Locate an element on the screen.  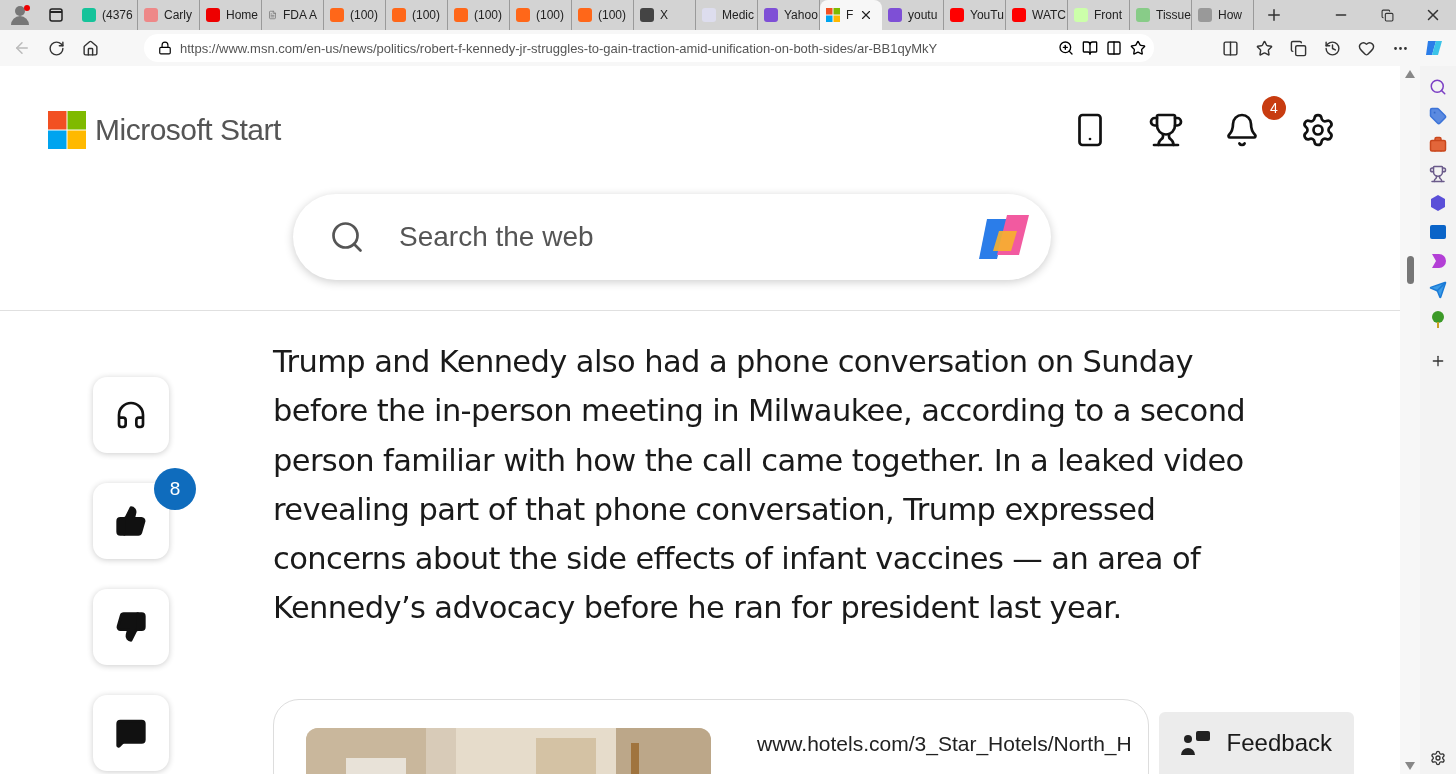
like-button is located at coordinates (131, 521).